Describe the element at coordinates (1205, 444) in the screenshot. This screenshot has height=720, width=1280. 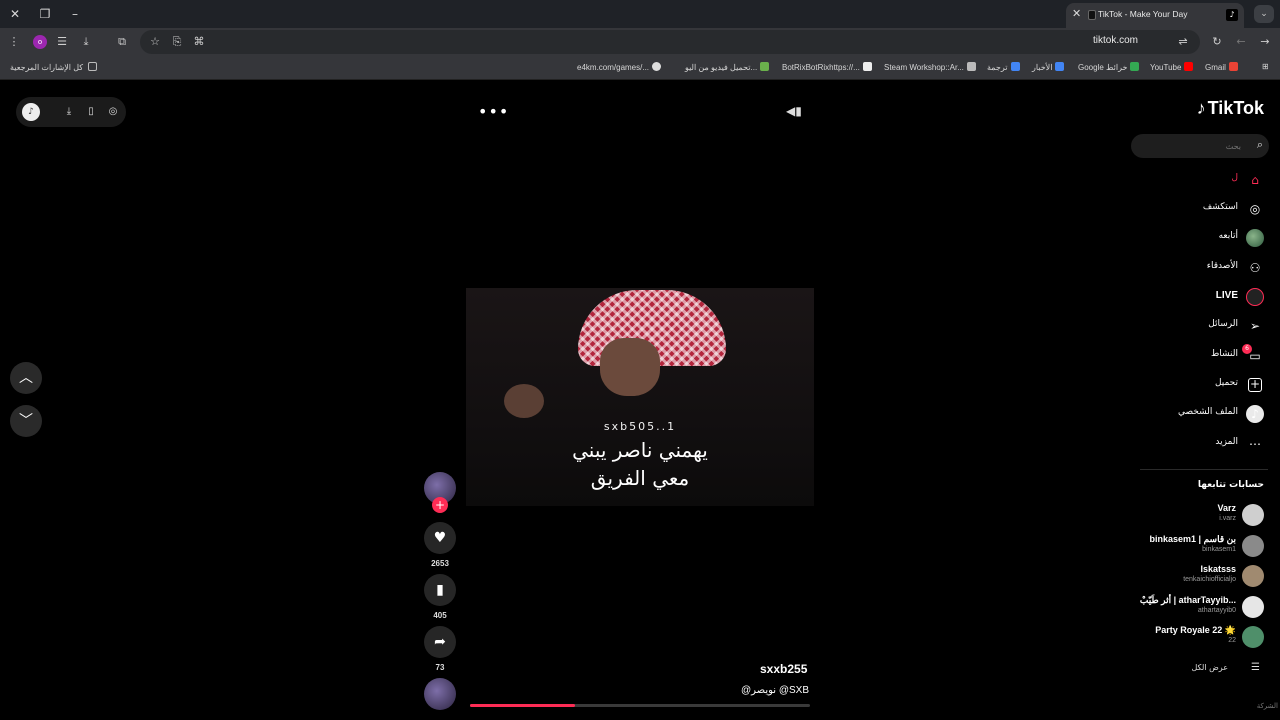
I see `nav-more: ⋯ المزيد` at that location.